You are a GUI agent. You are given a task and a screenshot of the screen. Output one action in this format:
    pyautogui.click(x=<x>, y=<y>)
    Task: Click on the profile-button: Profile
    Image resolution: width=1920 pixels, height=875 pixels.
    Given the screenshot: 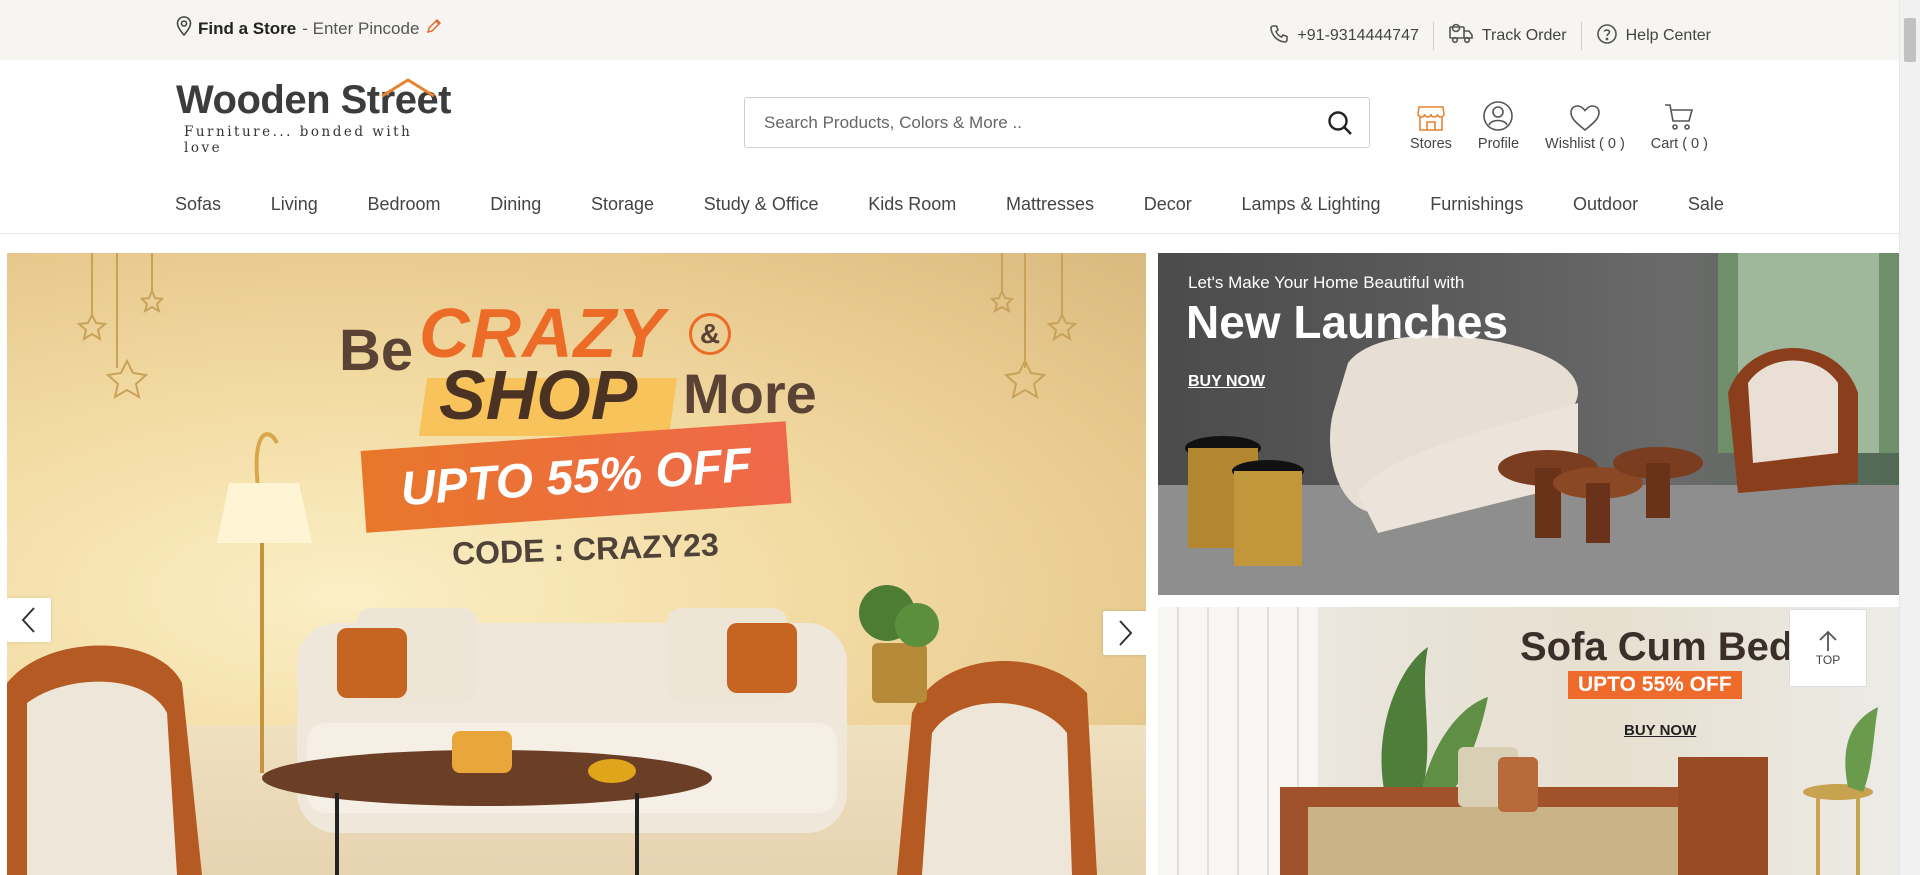 What is the action you would take?
    pyautogui.click(x=1498, y=124)
    